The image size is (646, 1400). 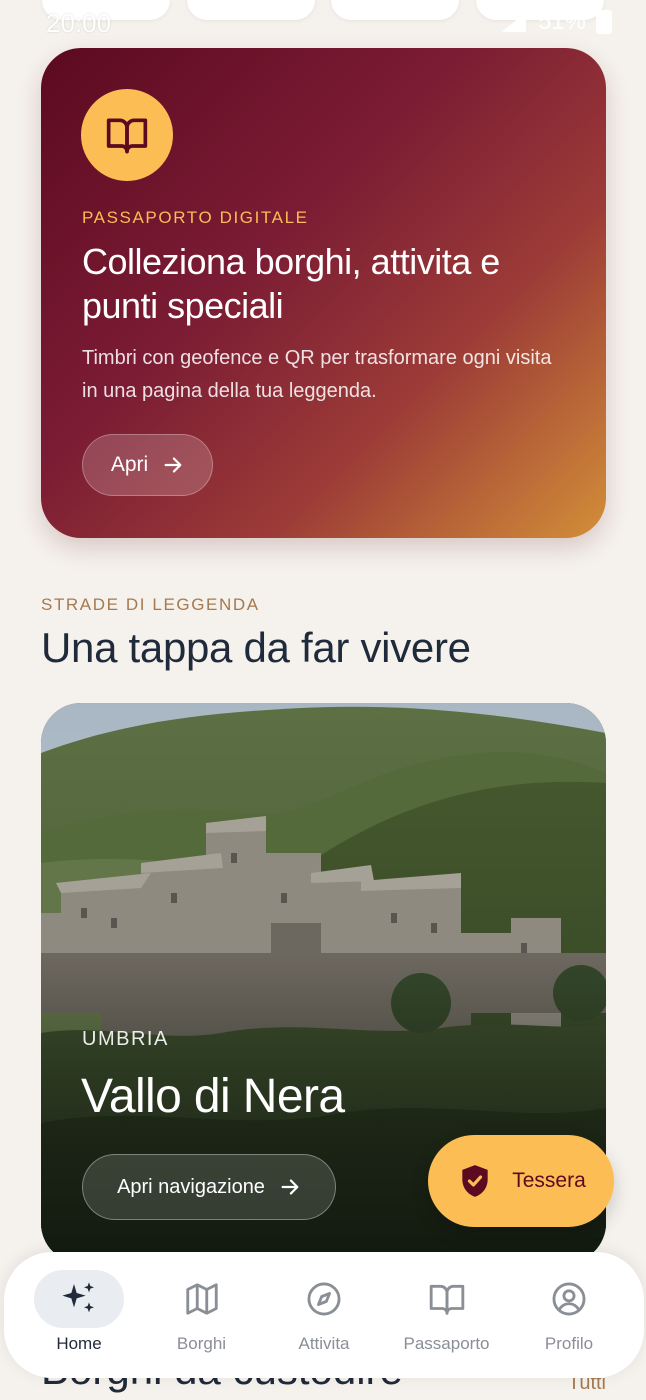 What do you see at coordinates (604, 22) in the screenshot?
I see `battery-icon` at bounding box center [604, 22].